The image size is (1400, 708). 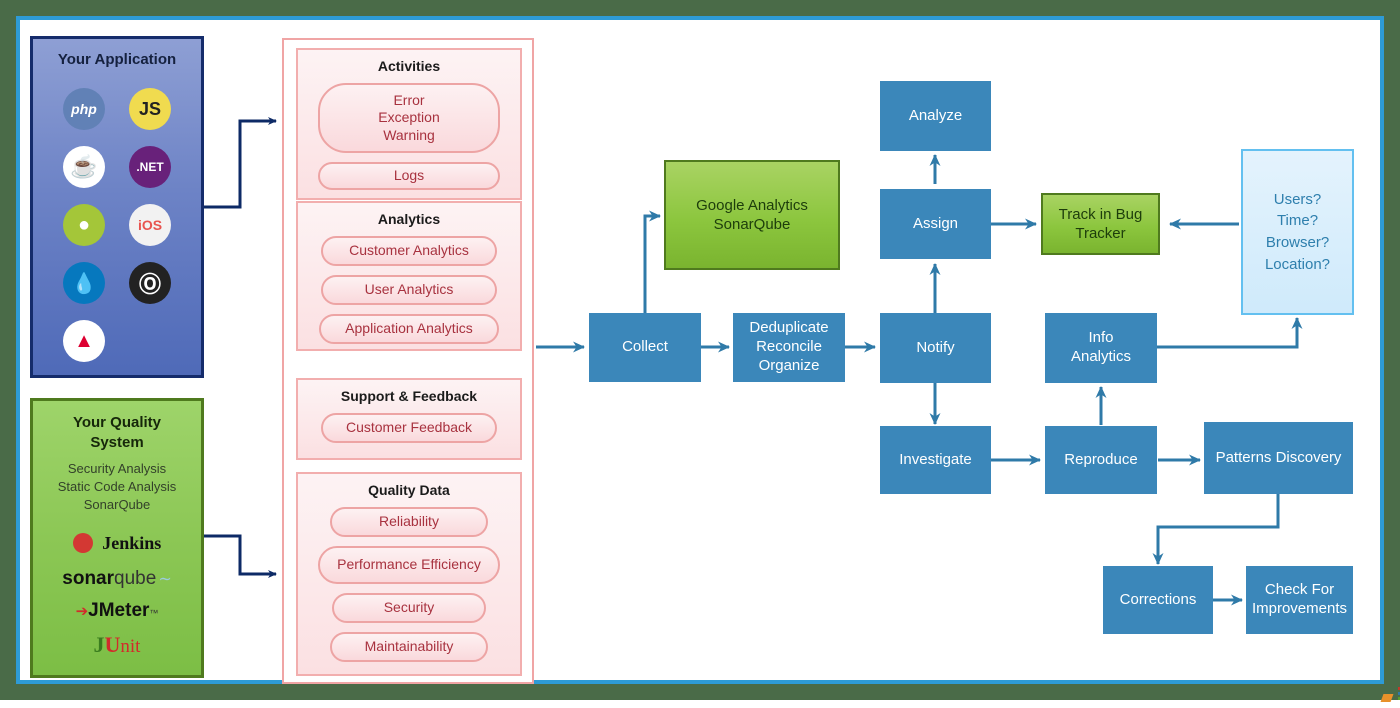 What do you see at coordinates (409, 251) in the screenshot?
I see `pill-customer-analytics: Customer Analytics` at bounding box center [409, 251].